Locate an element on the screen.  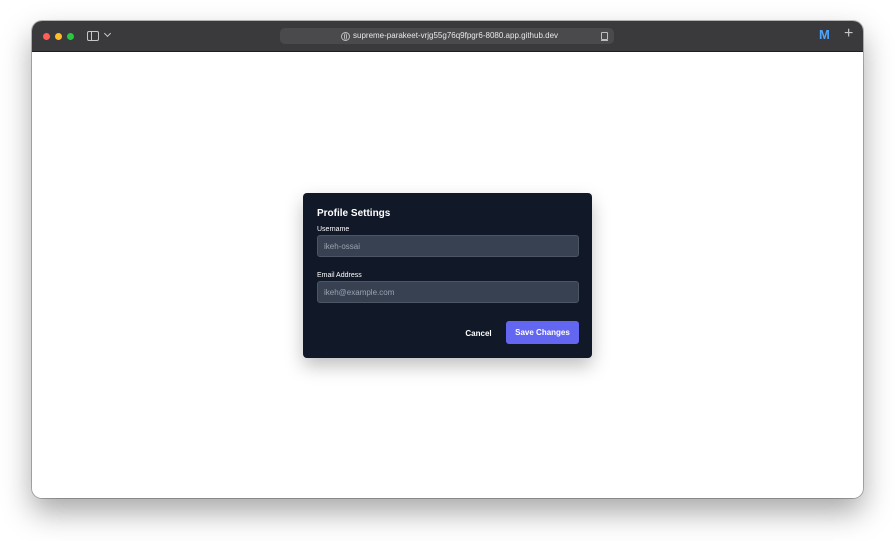
modal-title: Profile Settings is located at coordinates (354, 213).